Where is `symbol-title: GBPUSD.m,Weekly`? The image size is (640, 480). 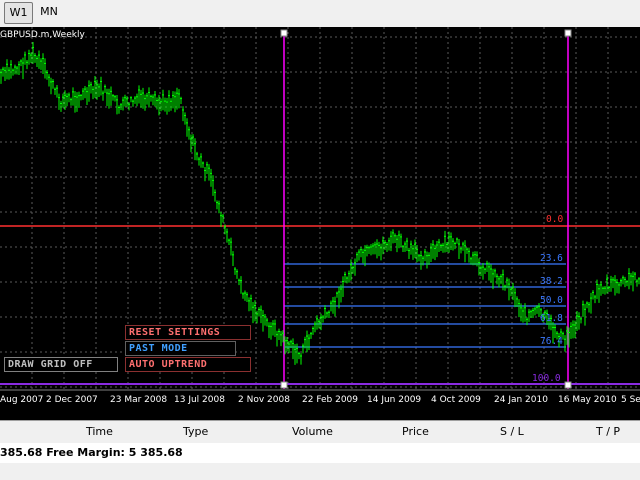
symbol-title: GBPUSD.m,Weekly is located at coordinates (42, 35).